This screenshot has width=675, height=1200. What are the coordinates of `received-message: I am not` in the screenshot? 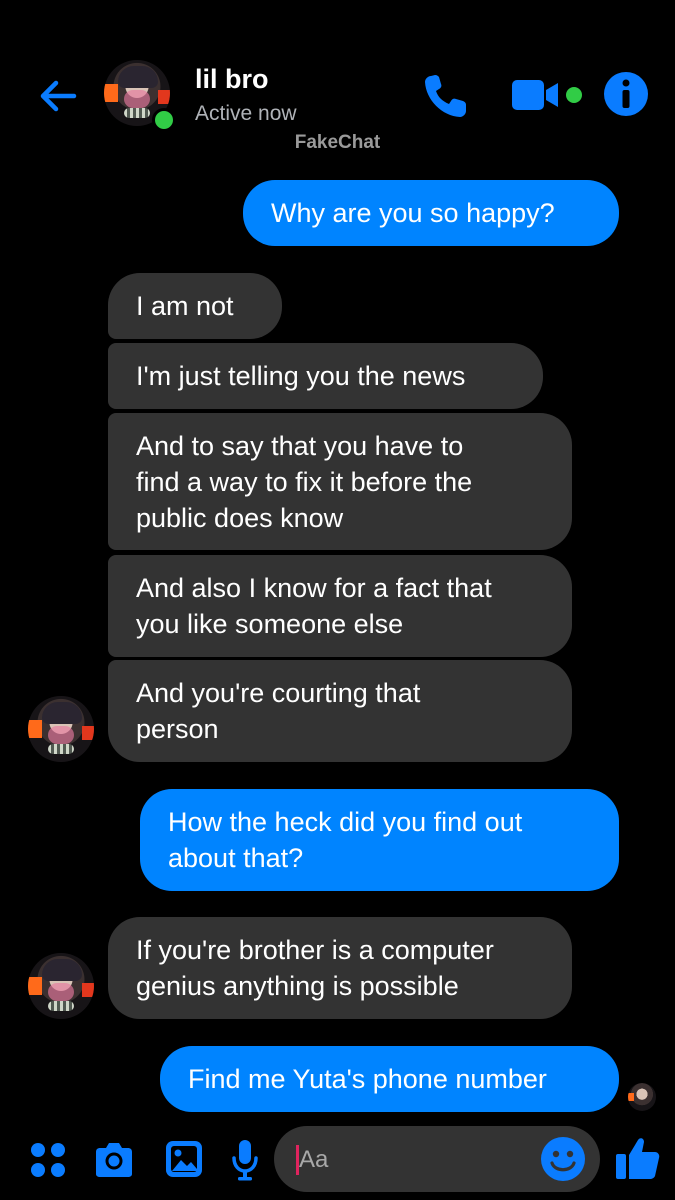 It's located at (195, 306).